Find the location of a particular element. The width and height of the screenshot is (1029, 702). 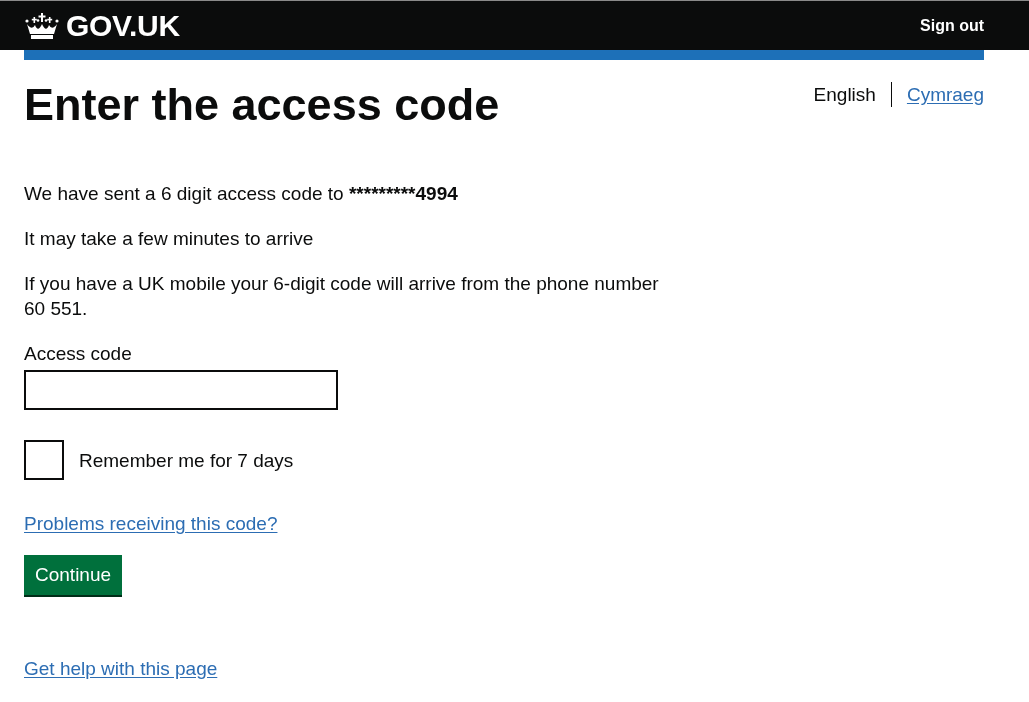

crown-icon is located at coordinates (42, 25).